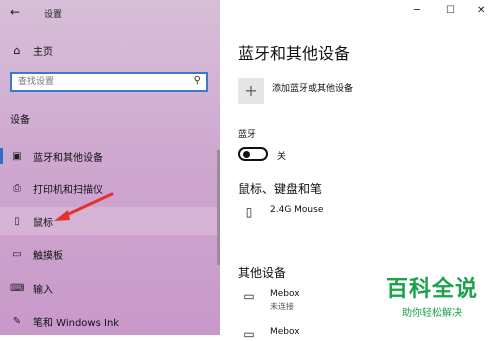  I want to click on other-devices-heading: 其他设备, so click(262, 273).